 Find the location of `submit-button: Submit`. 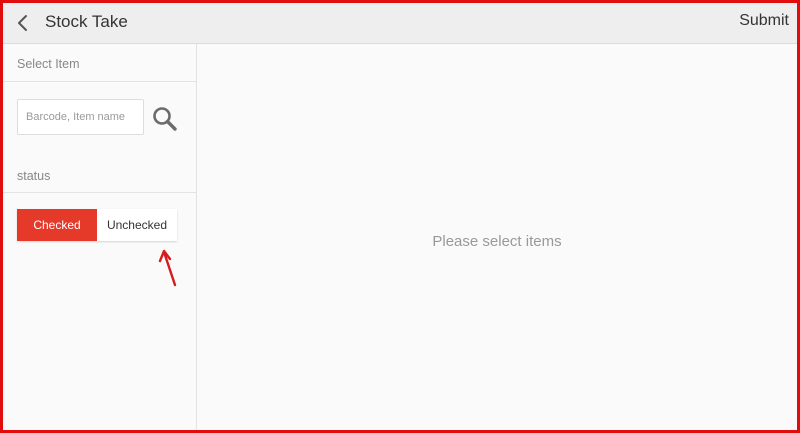

submit-button: Submit is located at coordinates (764, 21).